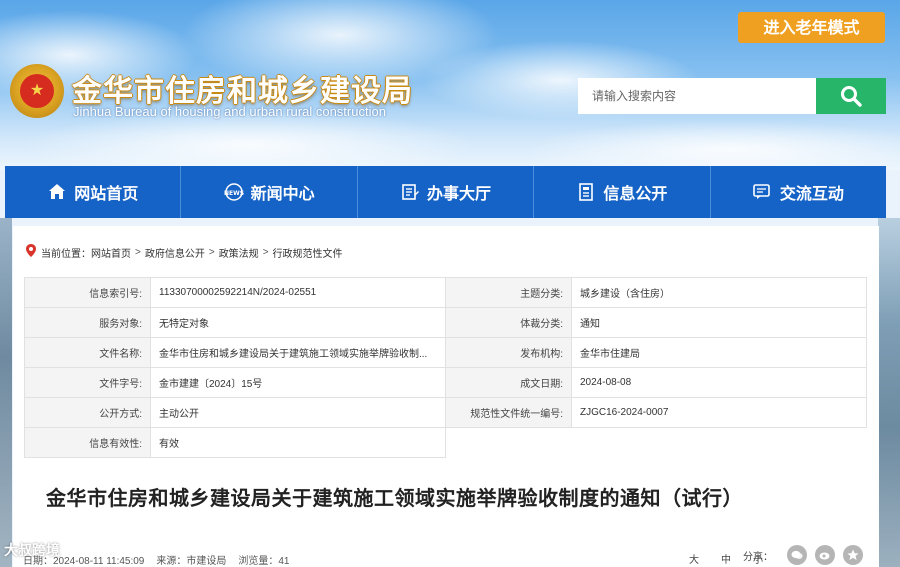 The image size is (900, 567). I want to click on side-scenery-left, so click(6, 392).